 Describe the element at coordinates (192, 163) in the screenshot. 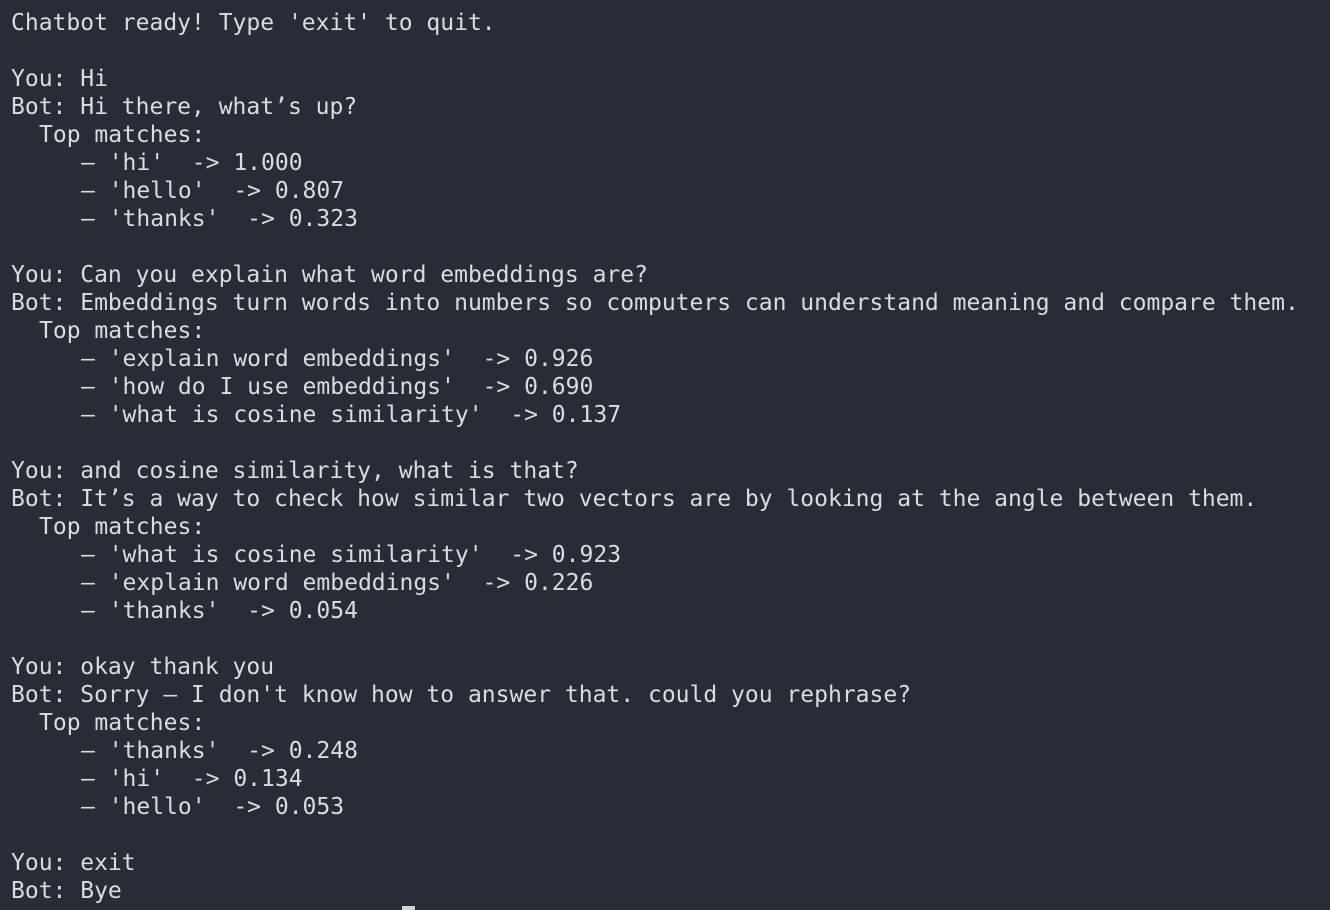

I see `terminal-line: – 'hi' -> 1.000` at that location.